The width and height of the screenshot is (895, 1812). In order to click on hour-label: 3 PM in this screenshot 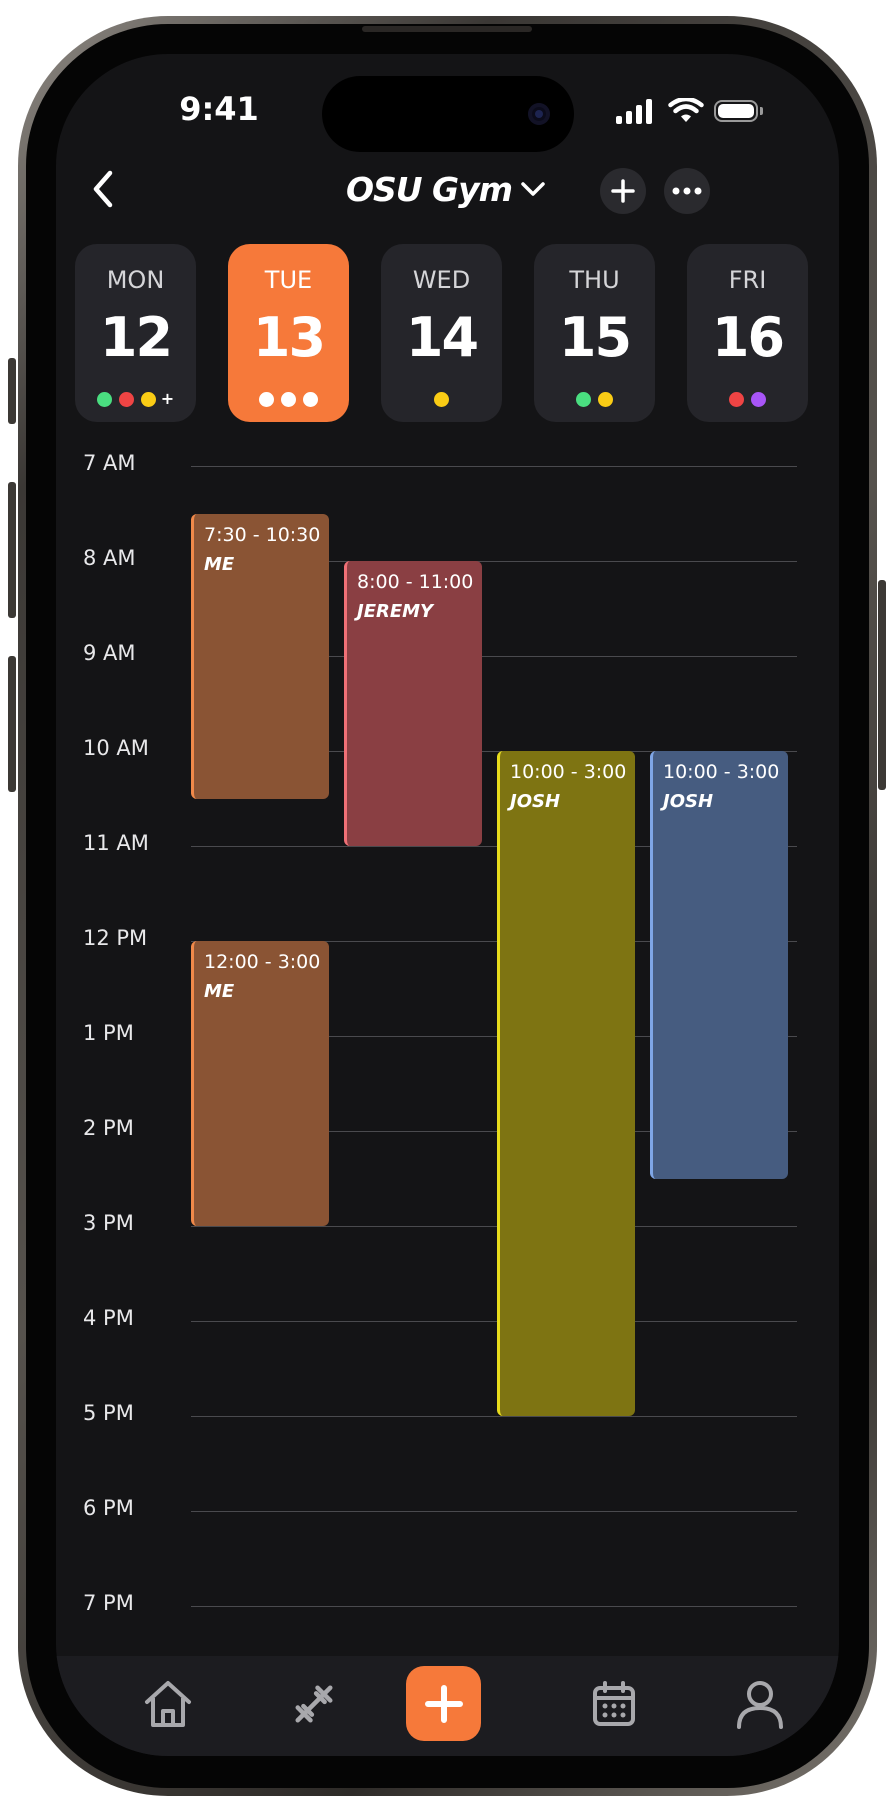, I will do `click(108, 1223)`.